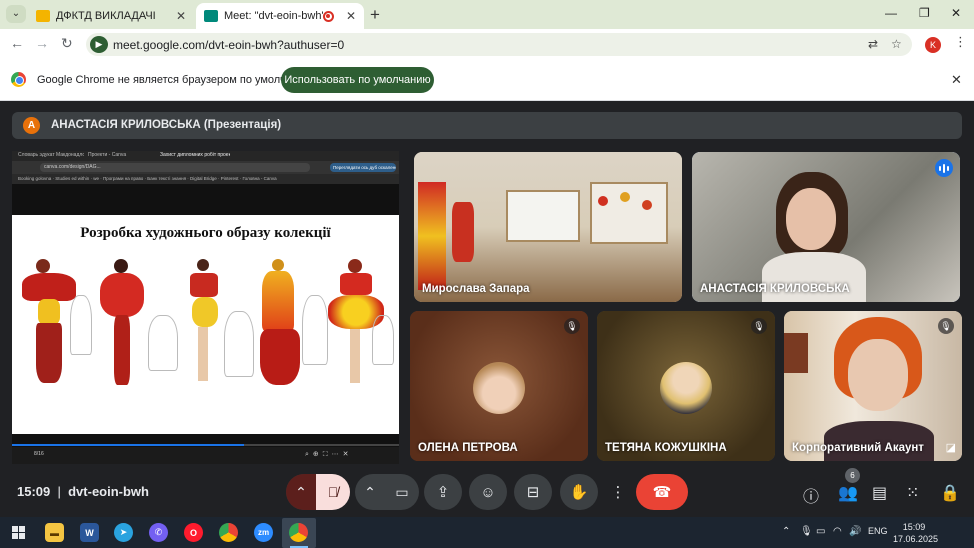 Image resolution: width=974 pixels, height=548 pixels. Describe the element at coordinates (329, 454) in the screenshot. I see `slideshow-tools-icon: ⌕⊕⛶⋯✕` at that location.